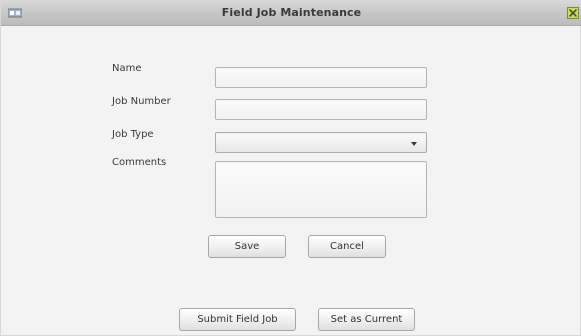  I want to click on save-button: Save, so click(247, 246).